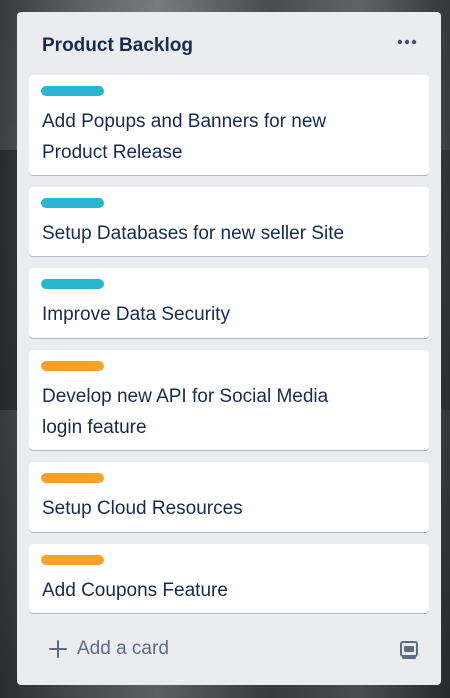 This screenshot has width=450, height=698. I want to click on card-title-line: Setup Cloud Resources, so click(142, 508).